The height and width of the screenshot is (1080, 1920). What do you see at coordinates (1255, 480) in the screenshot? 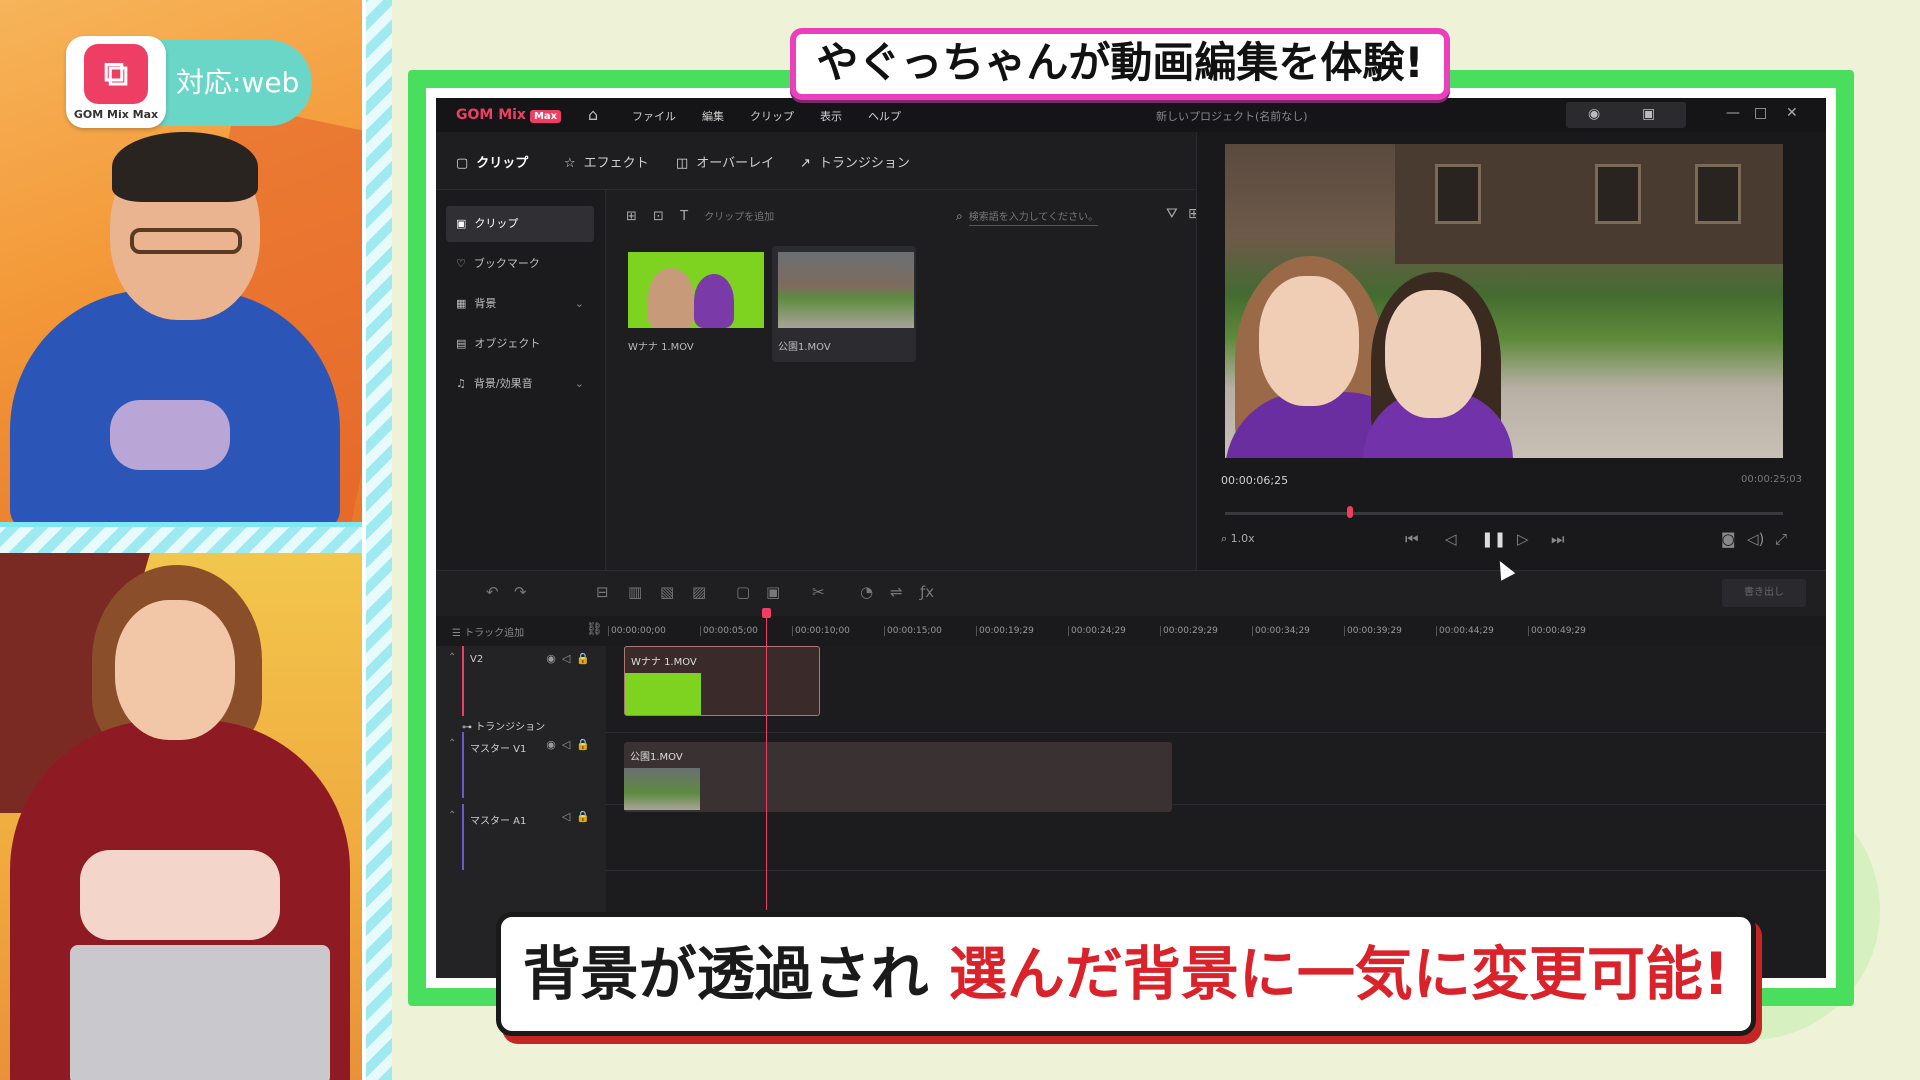
I see `current-time: 00:00:06;25` at bounding box center [1255, 480].